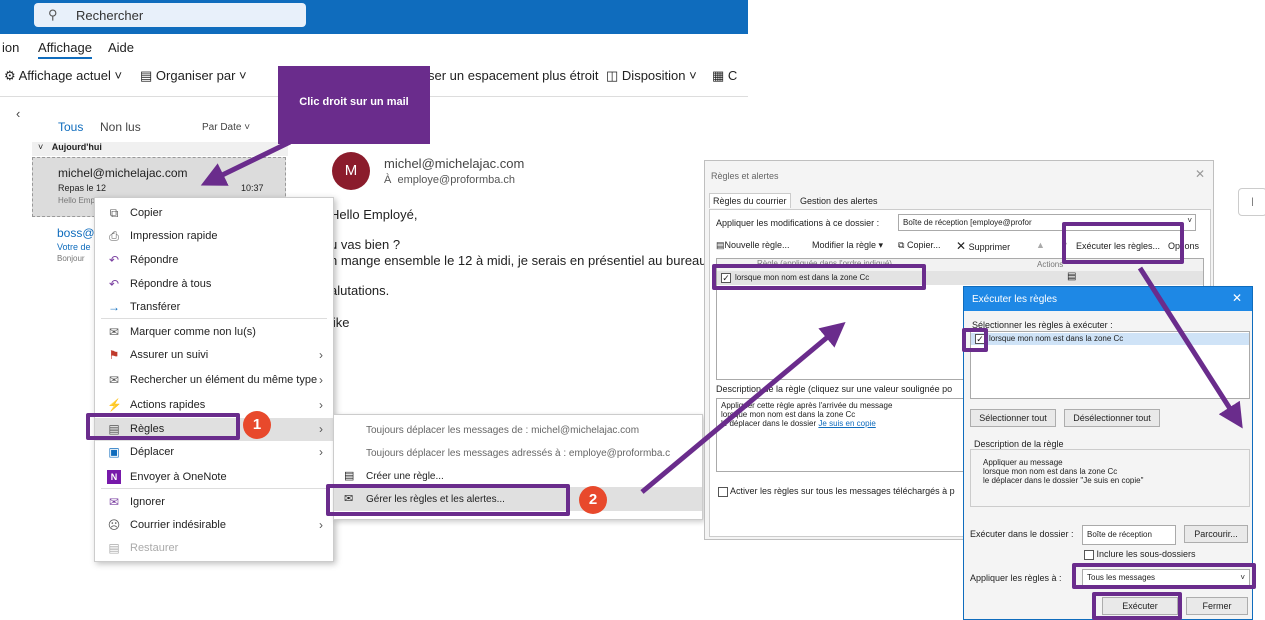  Describe the element at coordinates (146, 213) in the screenshot. I see `menu-item-label: Copier` at that location.